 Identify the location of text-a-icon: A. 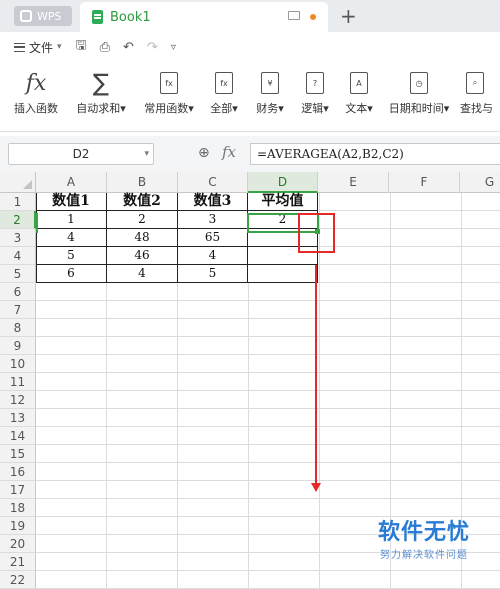
(359, 83).